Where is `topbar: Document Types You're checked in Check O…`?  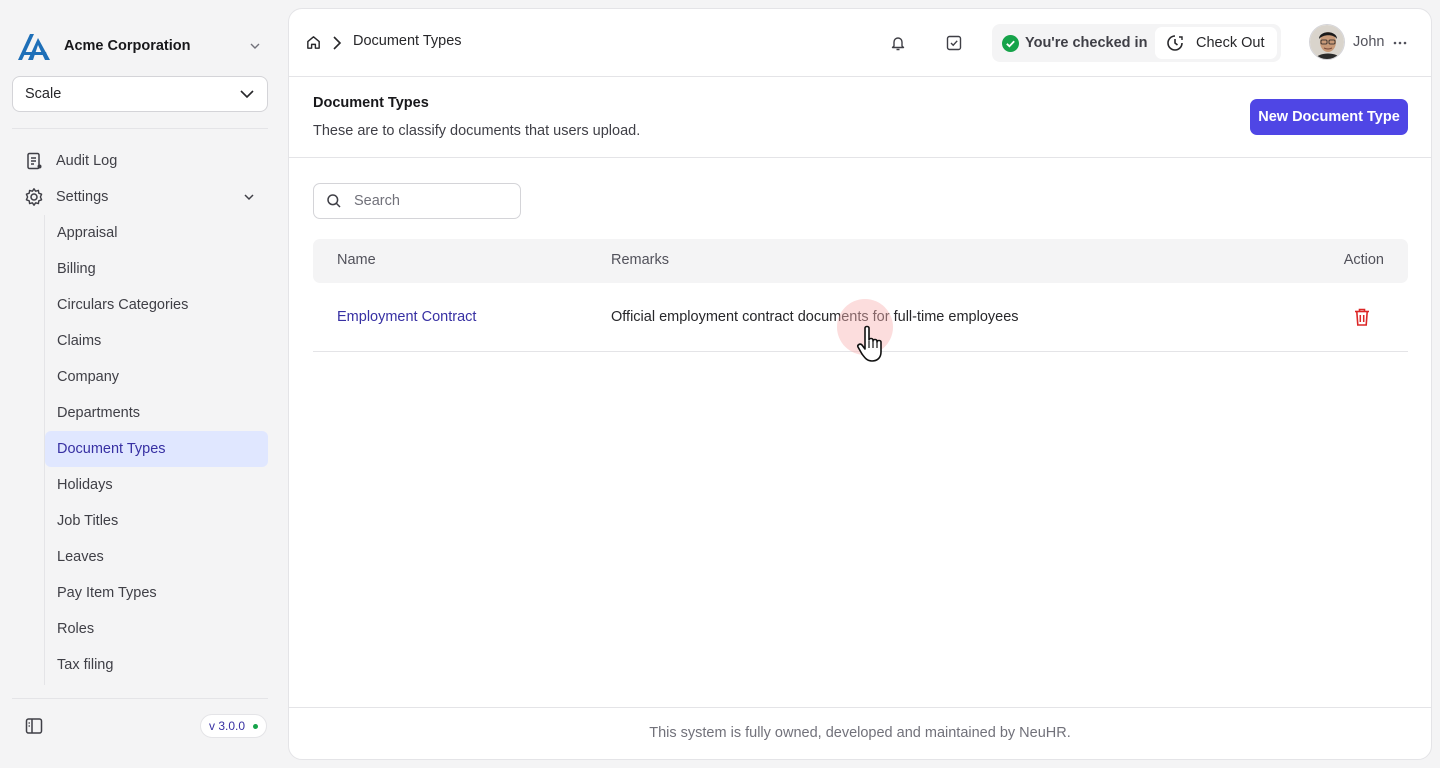
topbar: Document Types You're checked in Check O… is located at coordinates (860, 43).